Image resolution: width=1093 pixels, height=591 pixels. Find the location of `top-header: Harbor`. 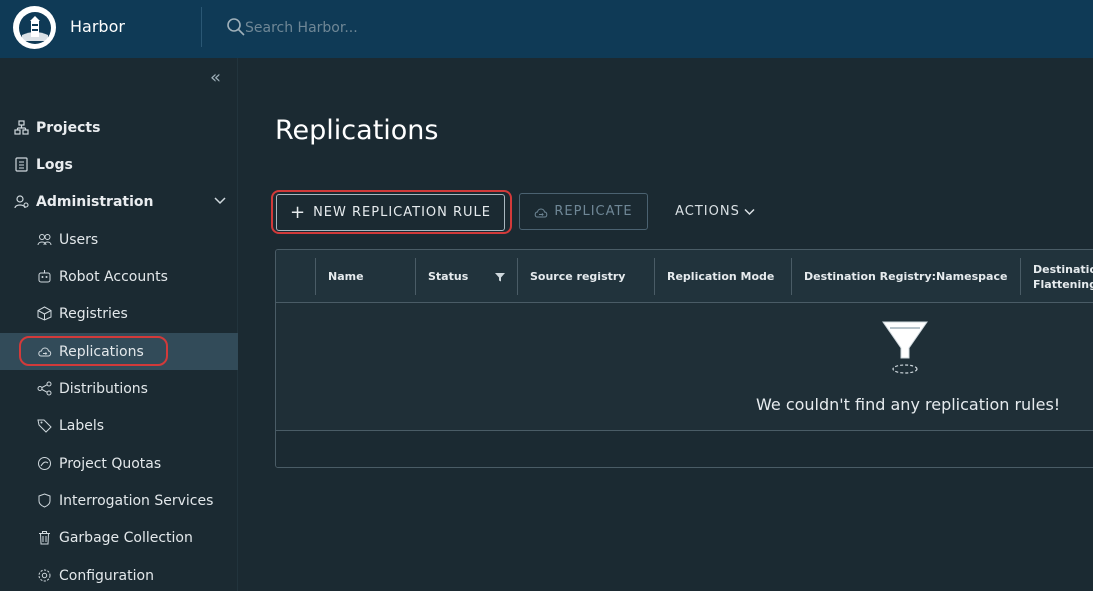

top-header: Harbor is located at coordinates (546, 29).